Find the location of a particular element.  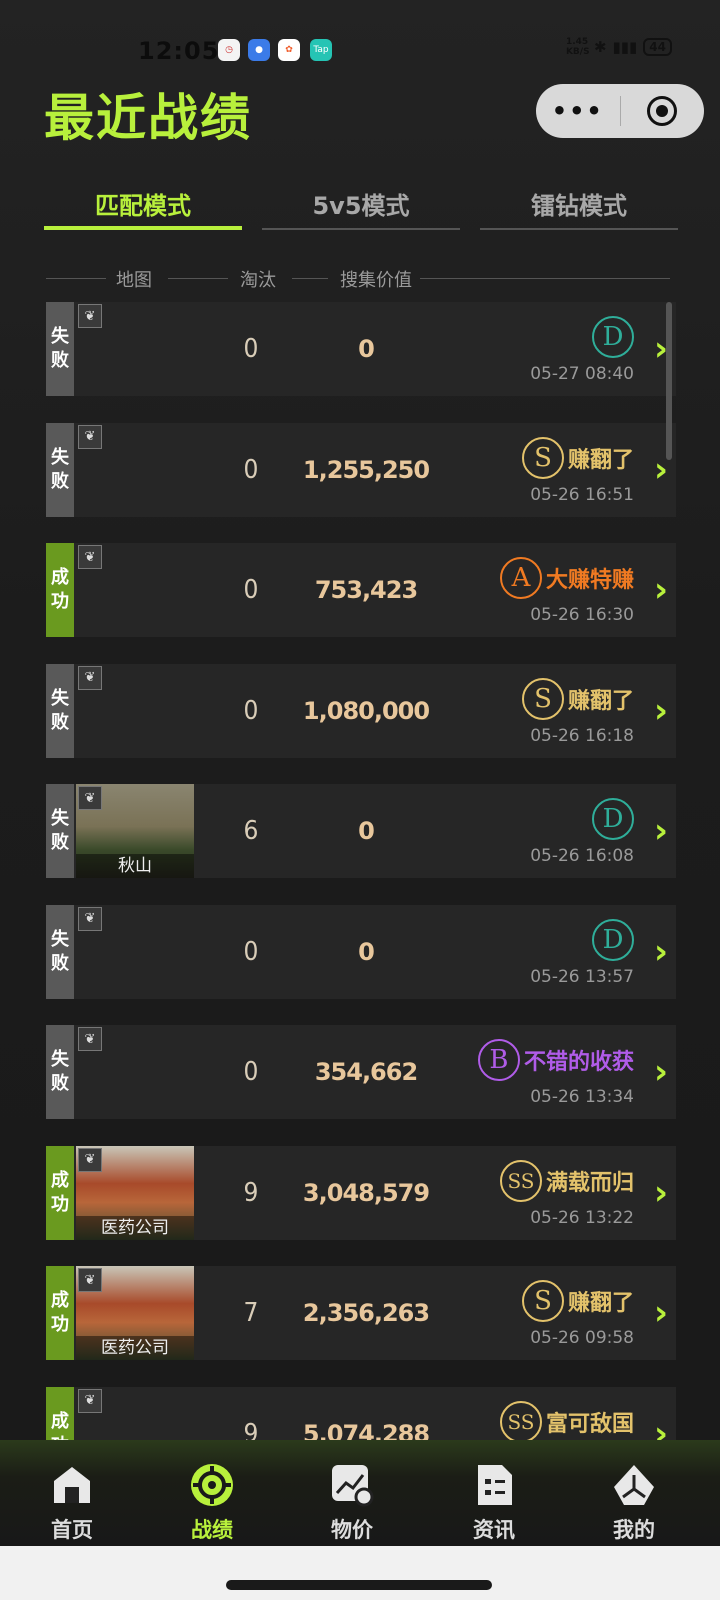

record-time: 05-27 08:40 is located at coordinates (582, 374).